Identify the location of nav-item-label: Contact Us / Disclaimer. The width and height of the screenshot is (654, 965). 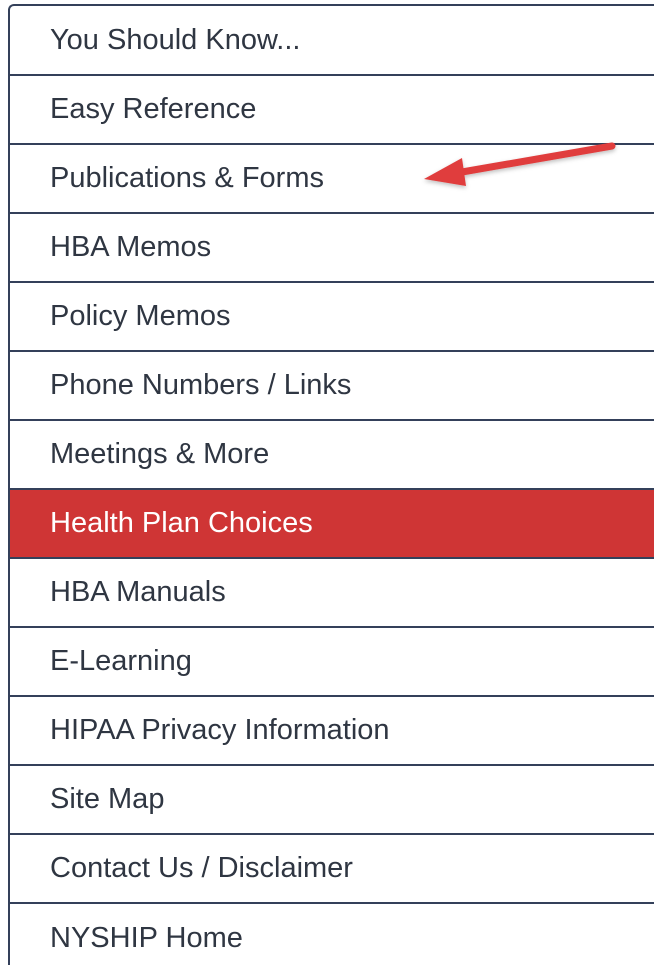
(201, 868).